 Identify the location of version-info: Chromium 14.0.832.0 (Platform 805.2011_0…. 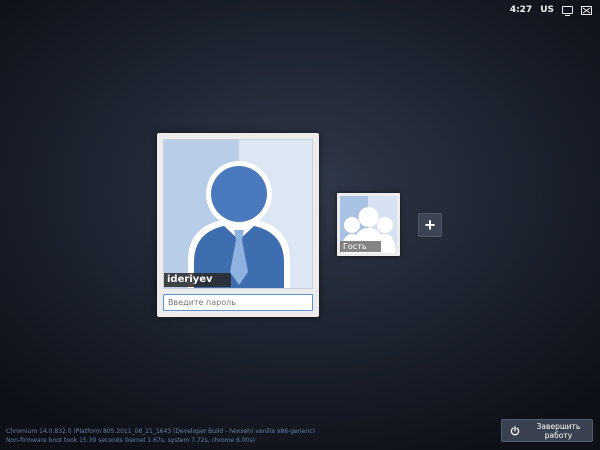
(160, 436).